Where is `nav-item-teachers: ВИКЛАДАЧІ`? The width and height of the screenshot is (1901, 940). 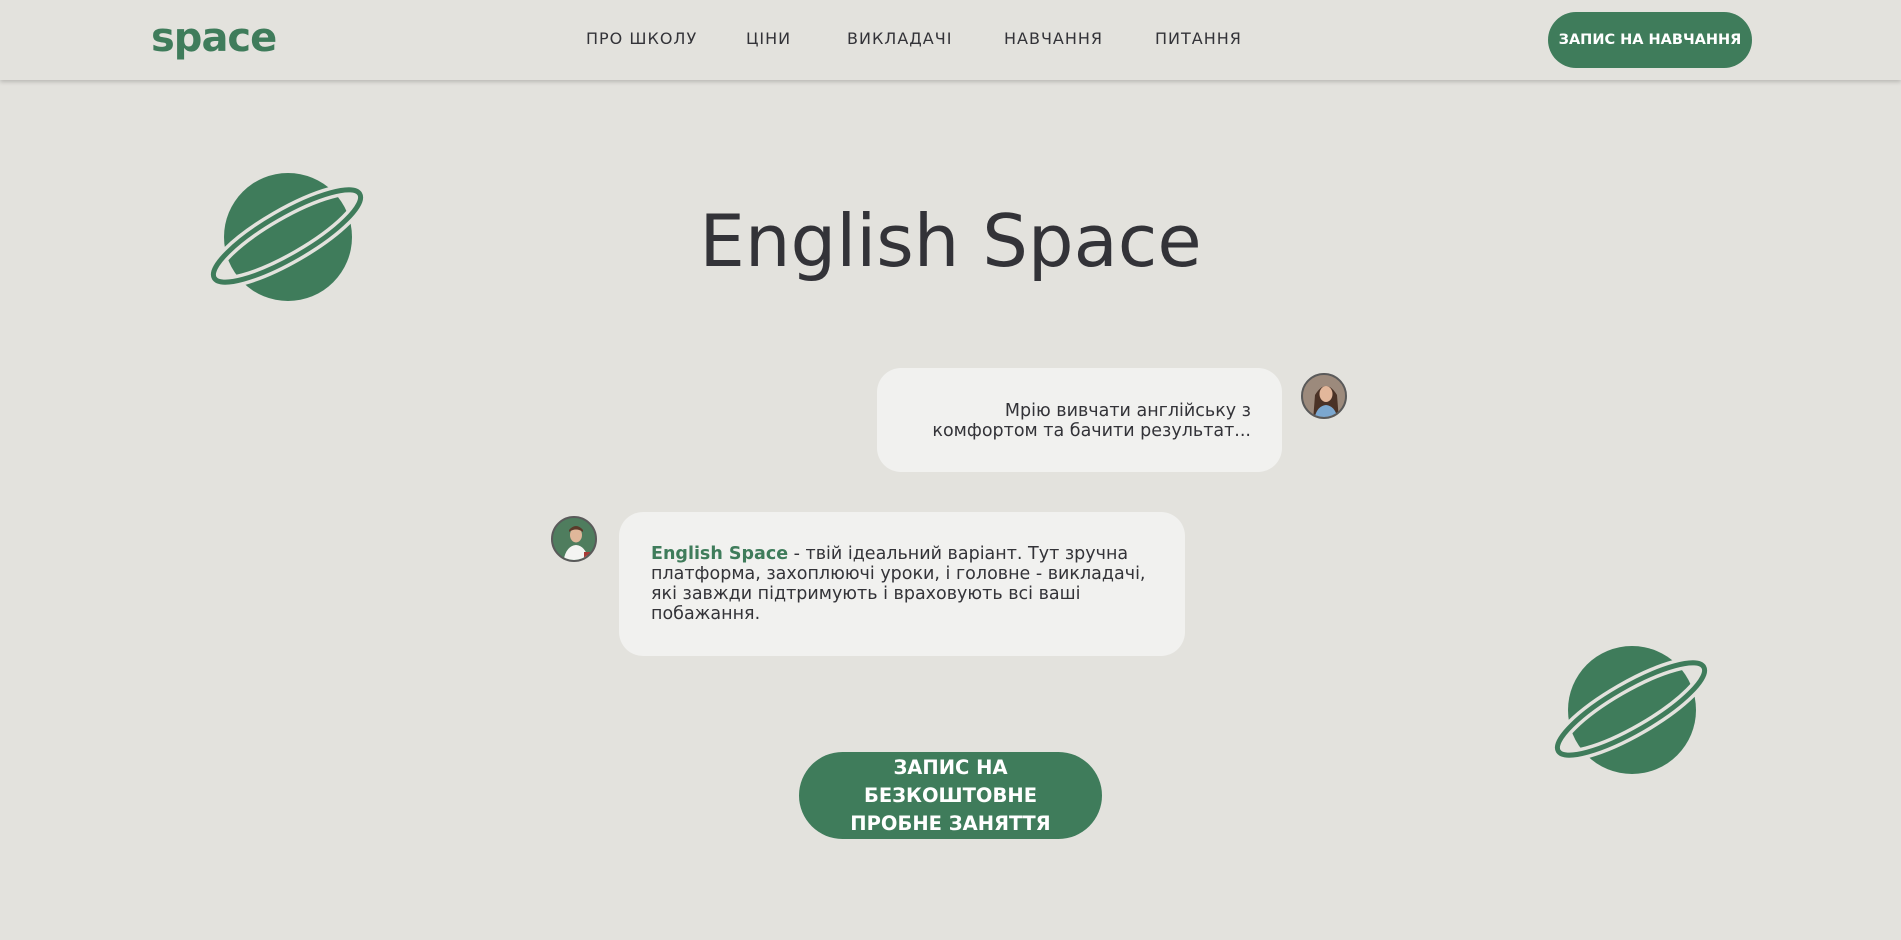
nav-item-teachers: ВИКЛАДАЧІ is located at coordinates (899, 38).